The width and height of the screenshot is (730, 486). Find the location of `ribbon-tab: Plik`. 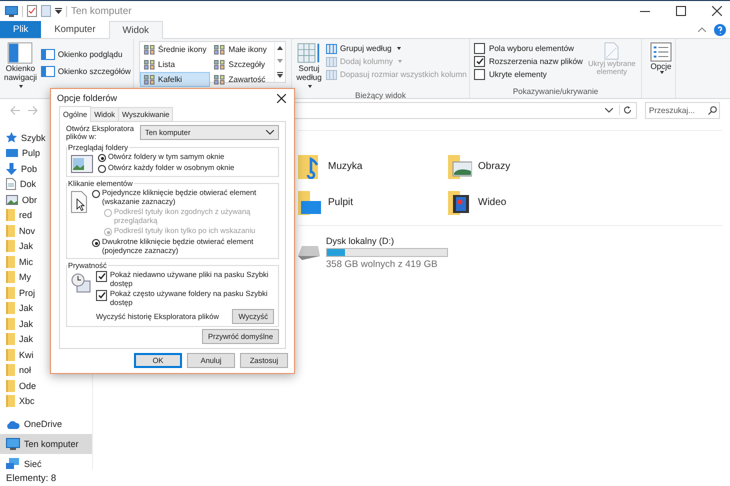

ribbon-tab: Plik is located at coordinates (21, 29).